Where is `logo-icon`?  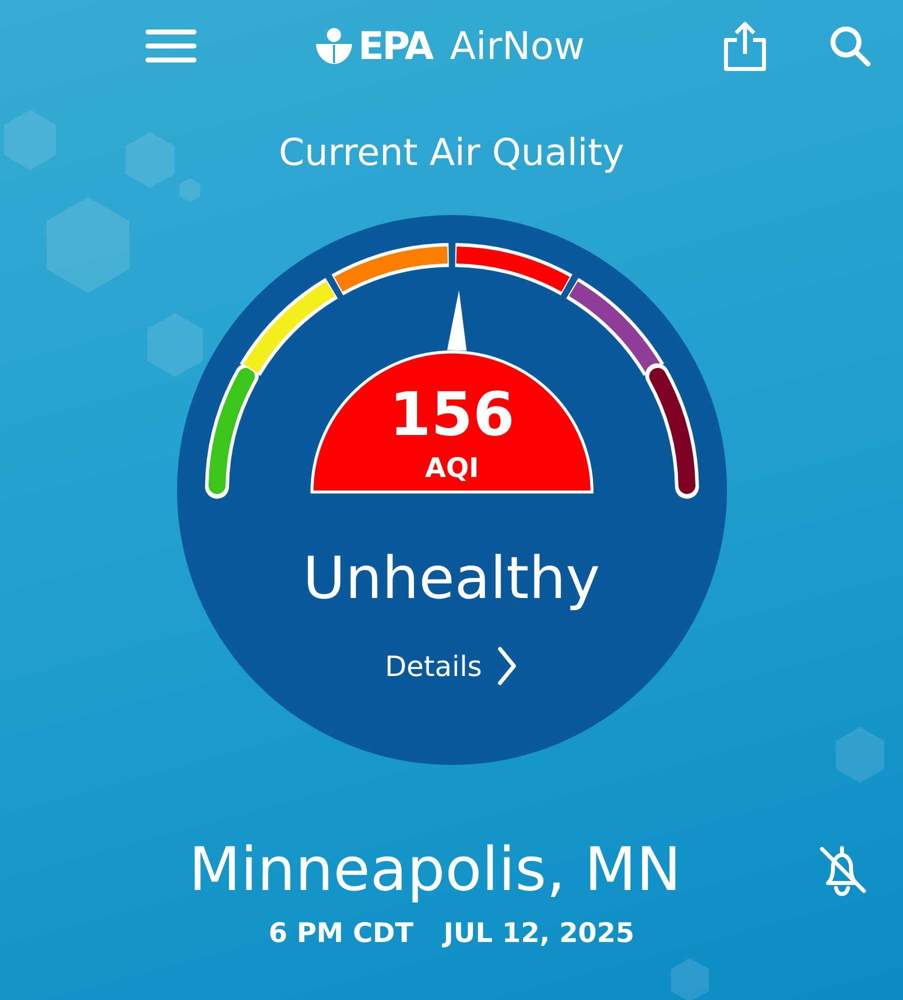
logo-icon is located at coordinates (334, 46).